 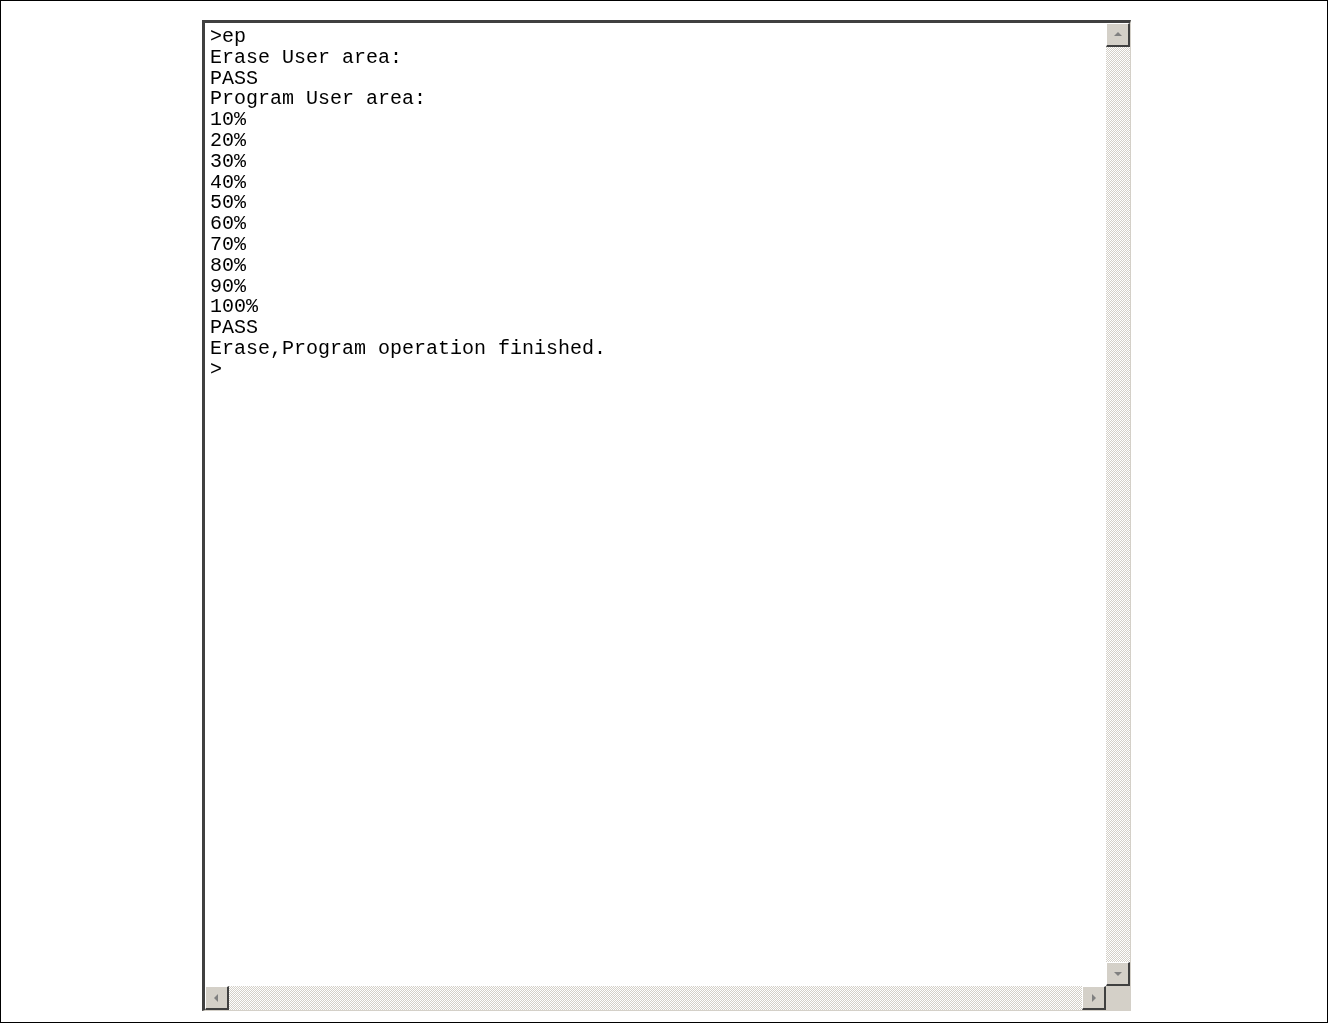 I want to click on scroll-right-button, so click(x=1094, y=998).